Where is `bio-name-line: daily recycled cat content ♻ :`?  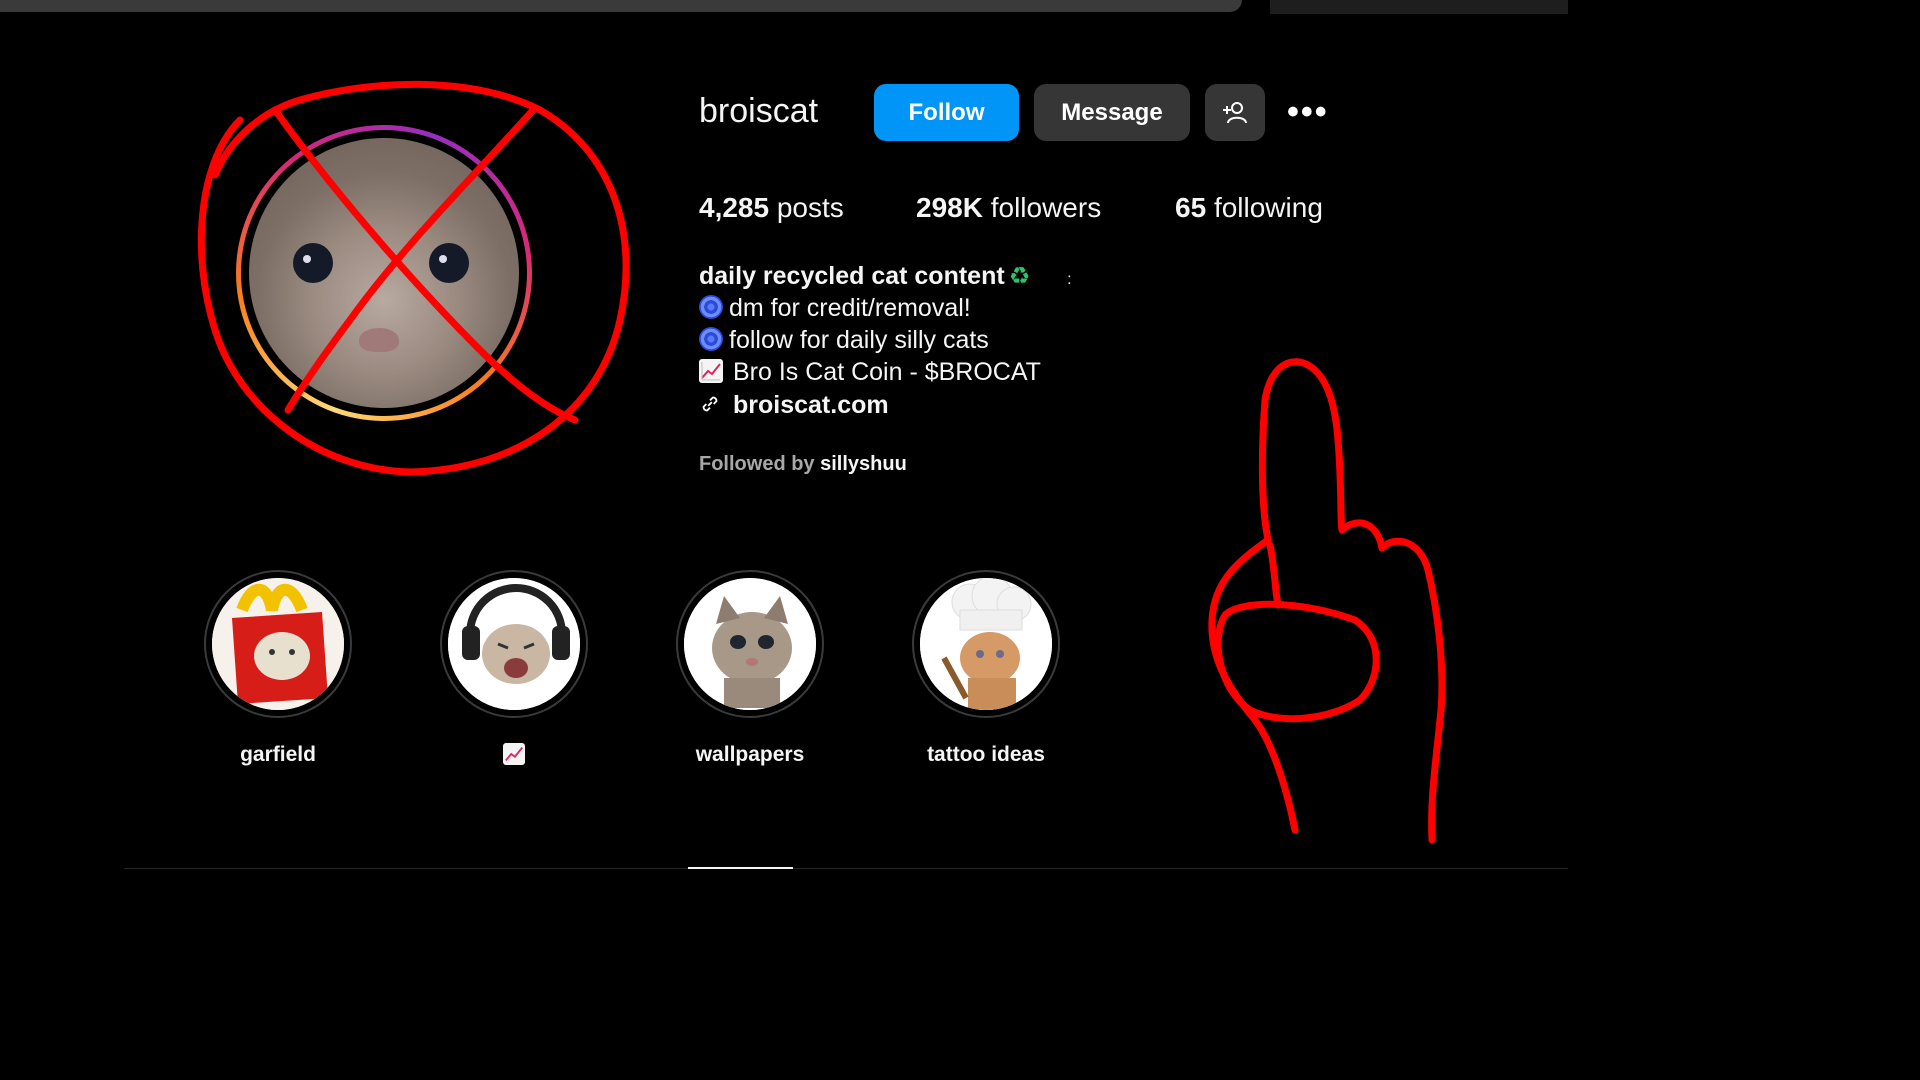 bio-name-line: daily recycled cat content ♻ : is located at coordinates (885, 276).